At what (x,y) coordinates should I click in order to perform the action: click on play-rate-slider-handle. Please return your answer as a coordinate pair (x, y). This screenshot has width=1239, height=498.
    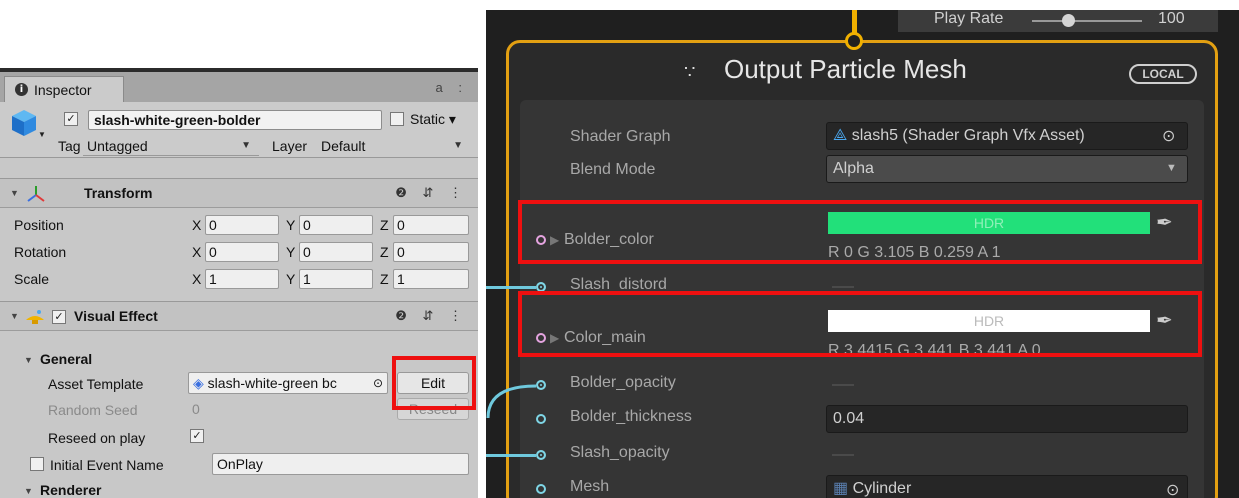
    Looking at the image, I should click on (1068, 20).